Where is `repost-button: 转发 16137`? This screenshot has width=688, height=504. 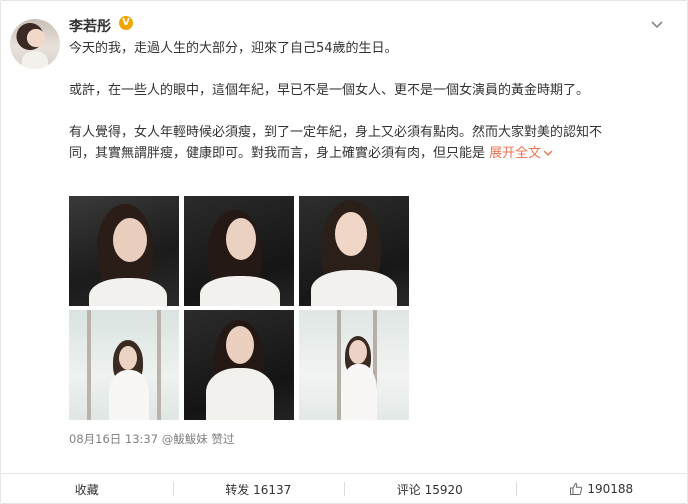
repost-button: 转发 16137 is located at coordinates (258, 489).